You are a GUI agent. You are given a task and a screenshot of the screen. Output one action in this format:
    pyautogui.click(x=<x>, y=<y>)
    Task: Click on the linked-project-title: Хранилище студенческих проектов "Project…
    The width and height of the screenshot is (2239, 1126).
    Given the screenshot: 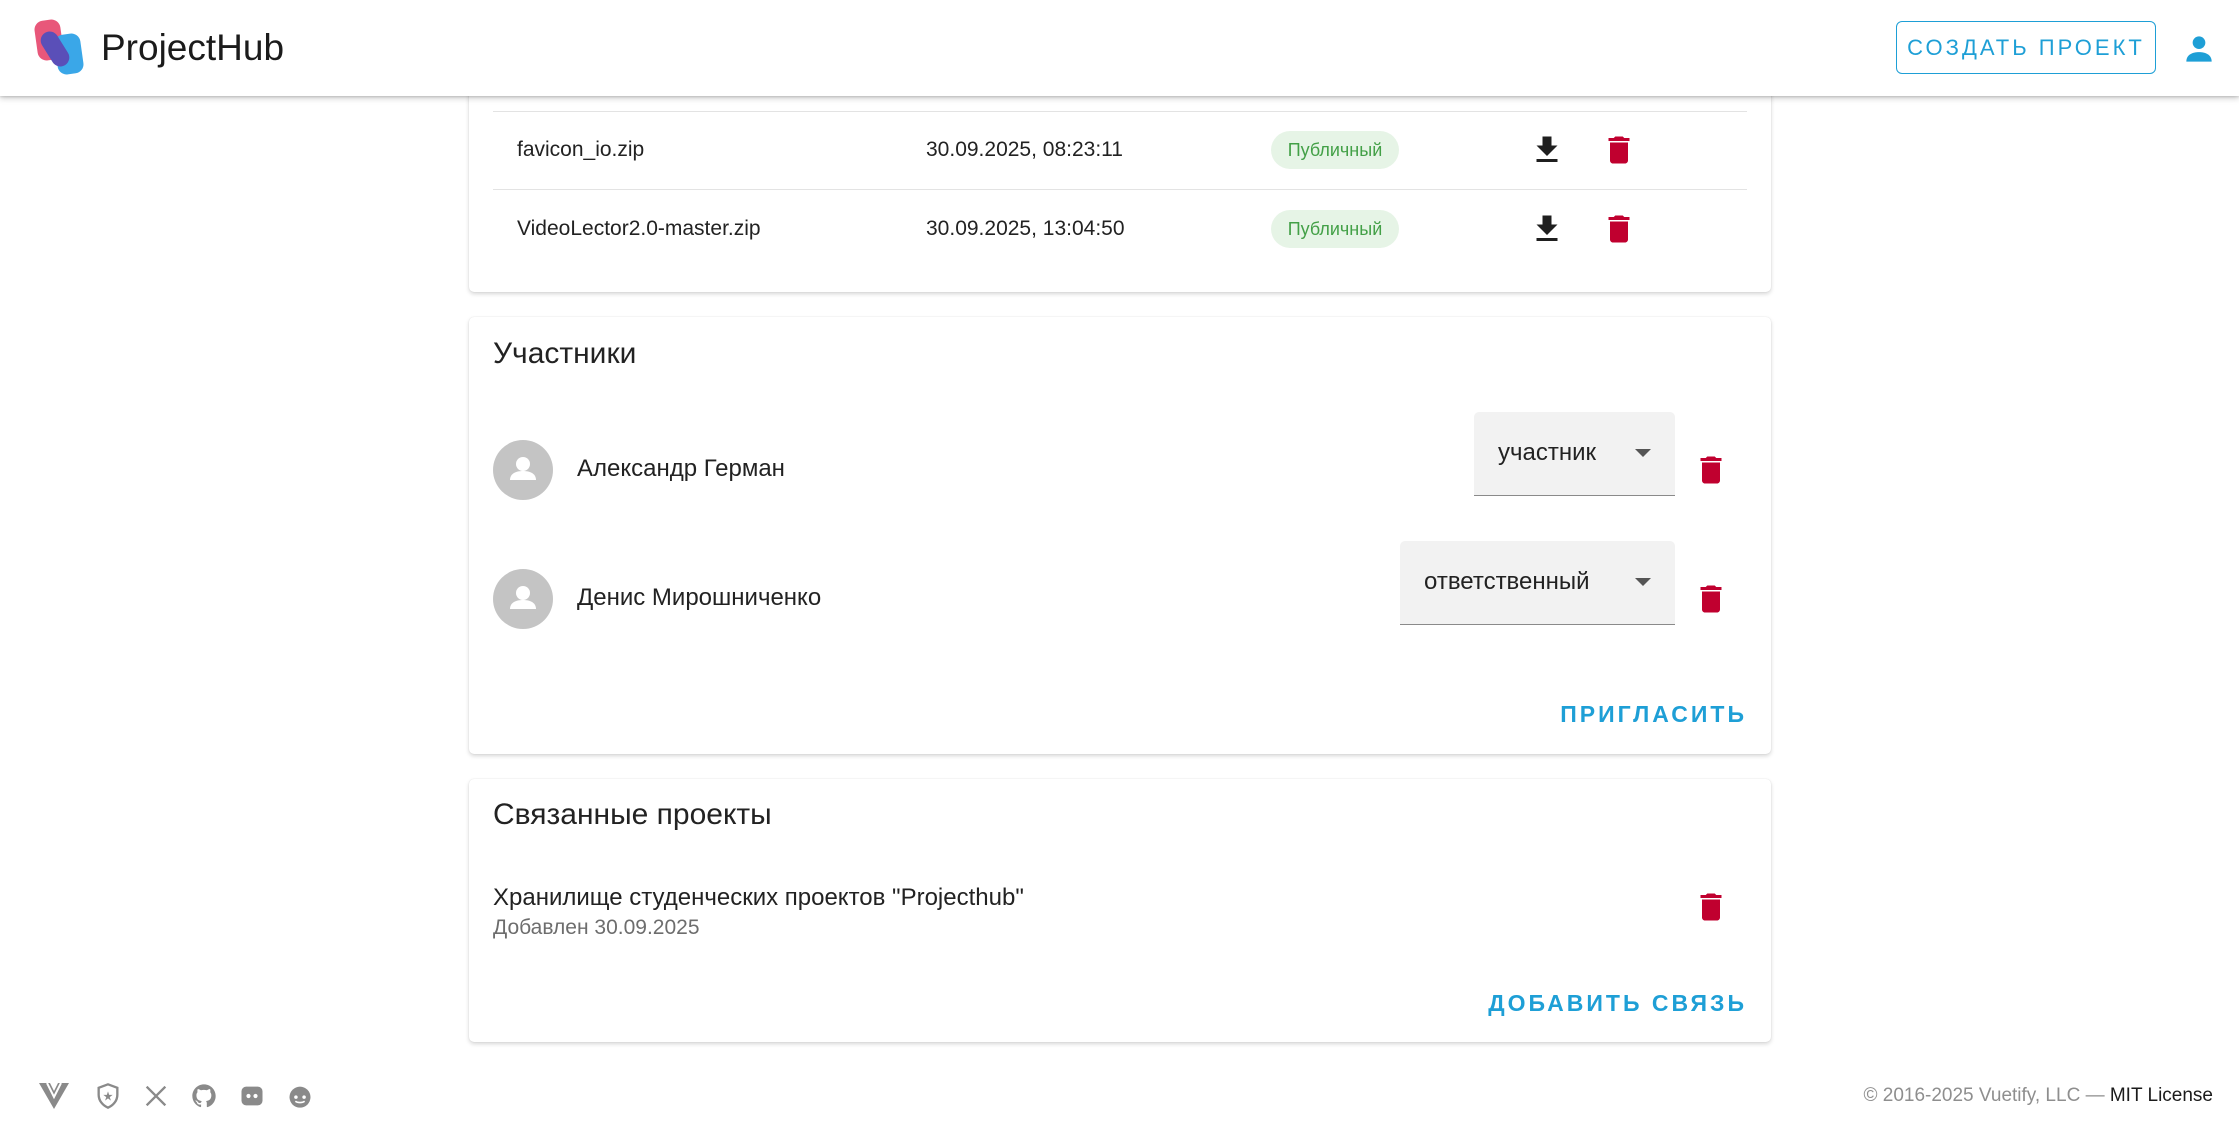 What is the action you would take?
    pyautogui.click(x=758, y=898)
    